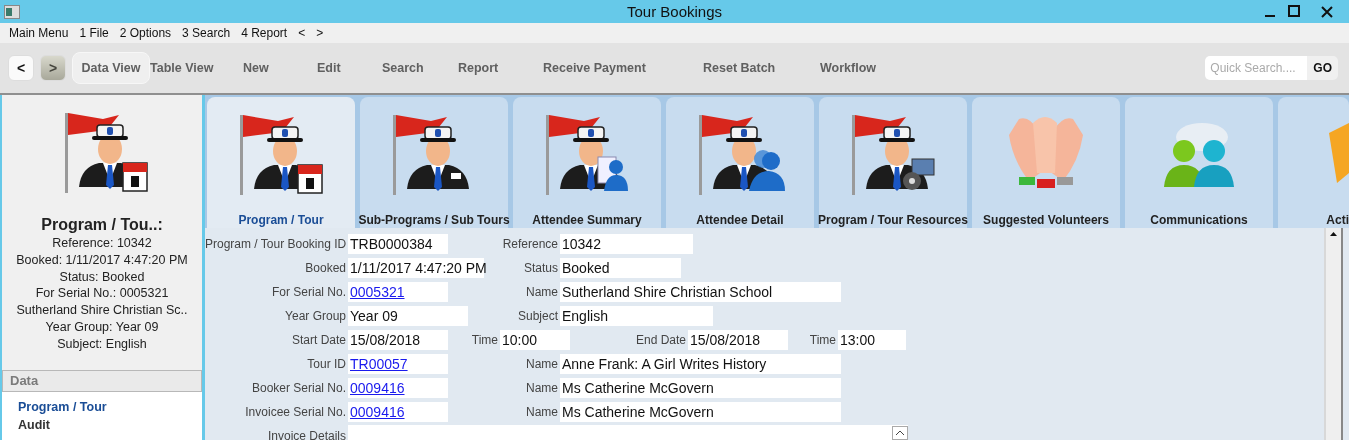 The width and height of the screenshot is (1349, 440). Describe the element at coordinates (893, 162) in the screenshot. I see `tab: Program / Tour Resources` at that location.